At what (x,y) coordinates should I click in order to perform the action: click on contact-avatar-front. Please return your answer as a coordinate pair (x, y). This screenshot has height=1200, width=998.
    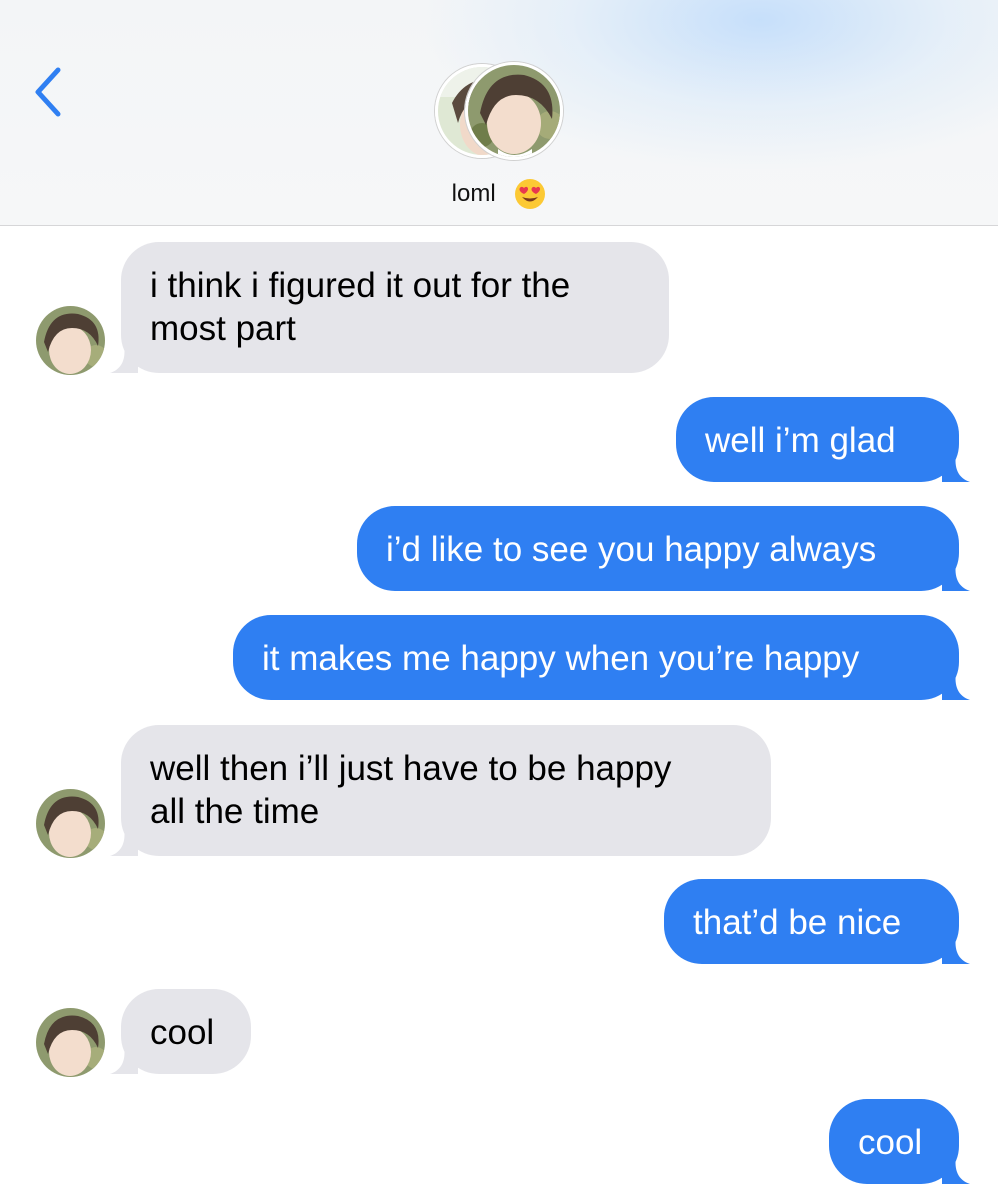
    Looking at the image, I should click on (514, 111).